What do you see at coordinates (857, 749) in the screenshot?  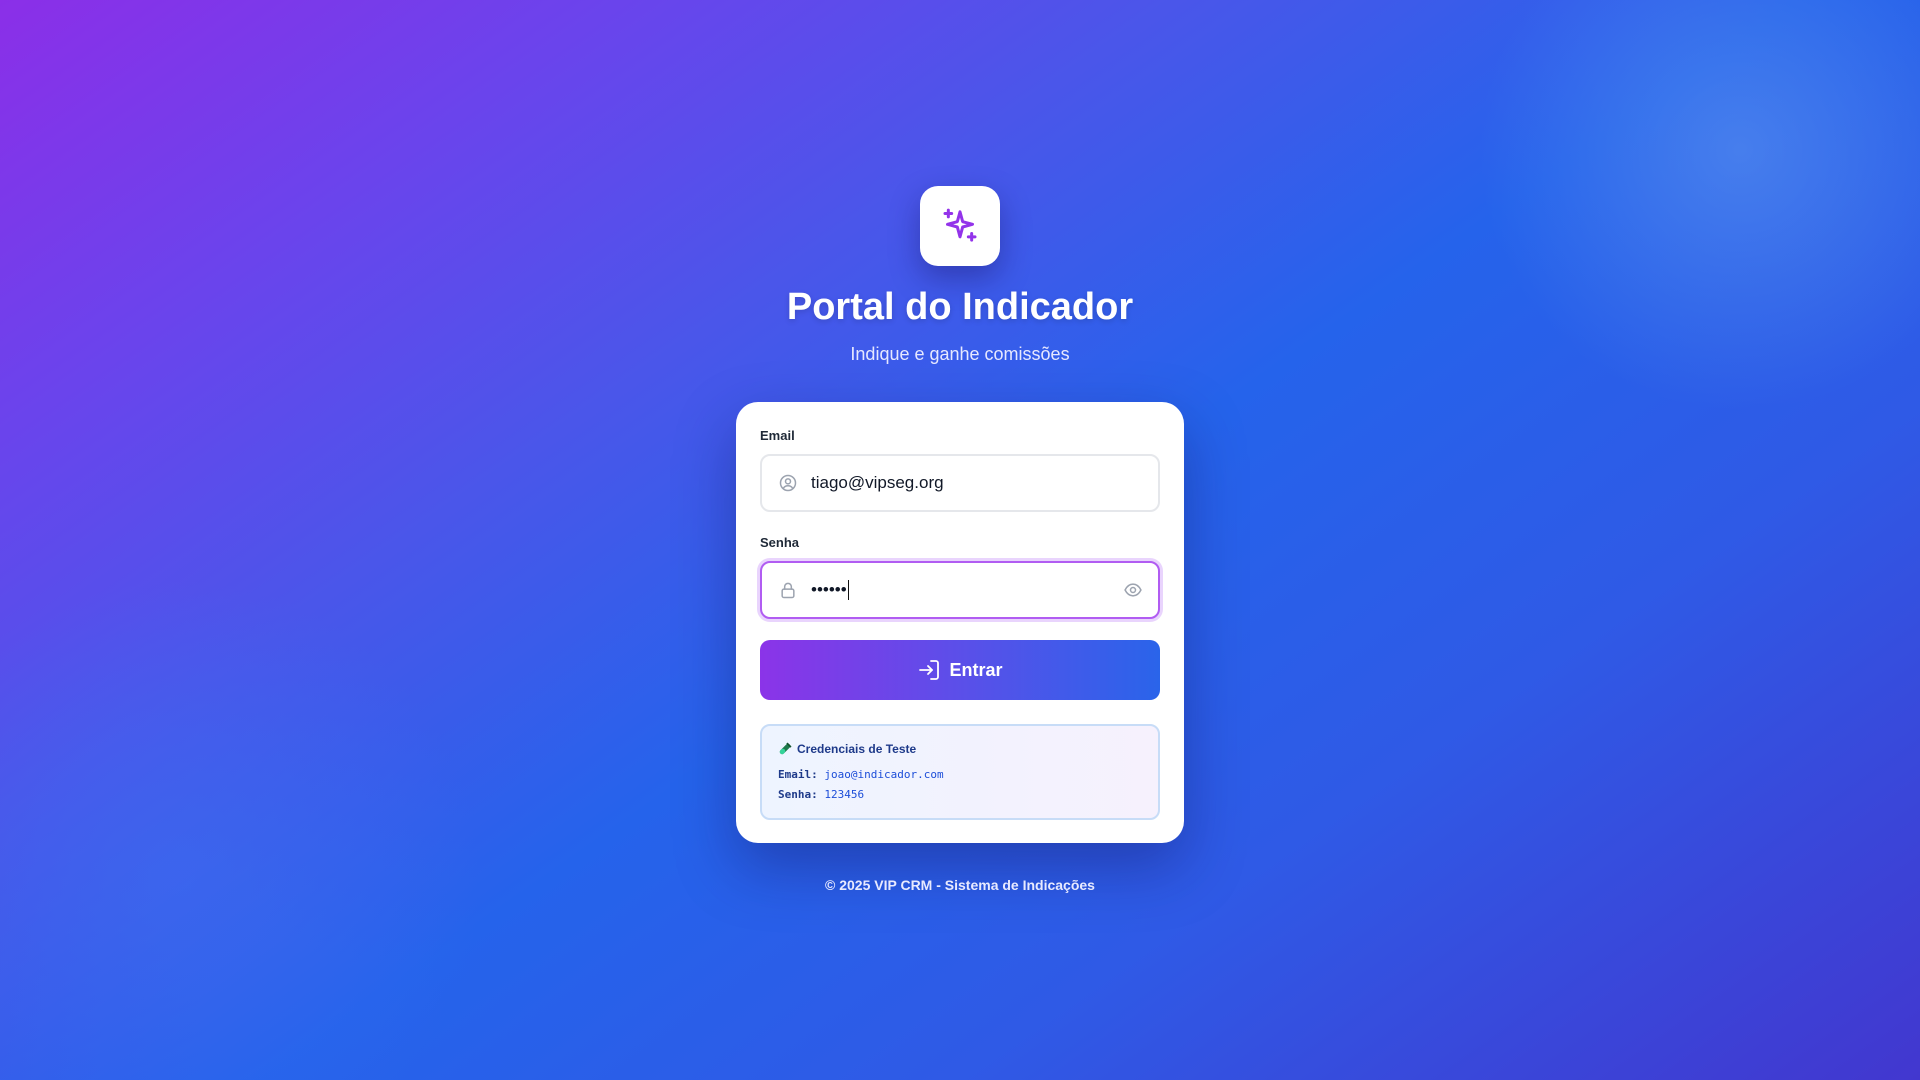 I see `test-credentials-title: Credenciais de Teste` at bounding box center [857, 749].